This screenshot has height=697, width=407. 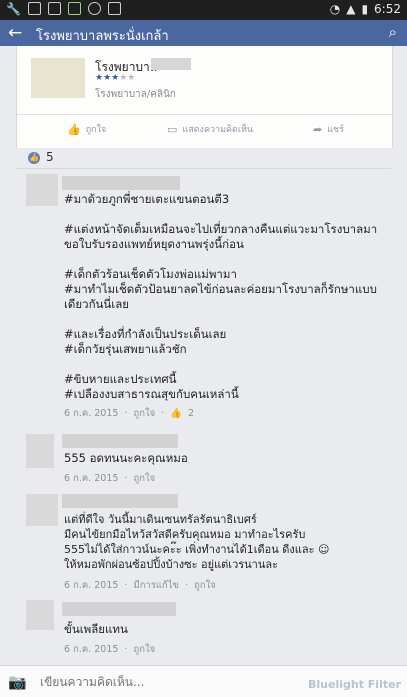 I want to click on comment-icon: ▭, so click(x=172, y=129).